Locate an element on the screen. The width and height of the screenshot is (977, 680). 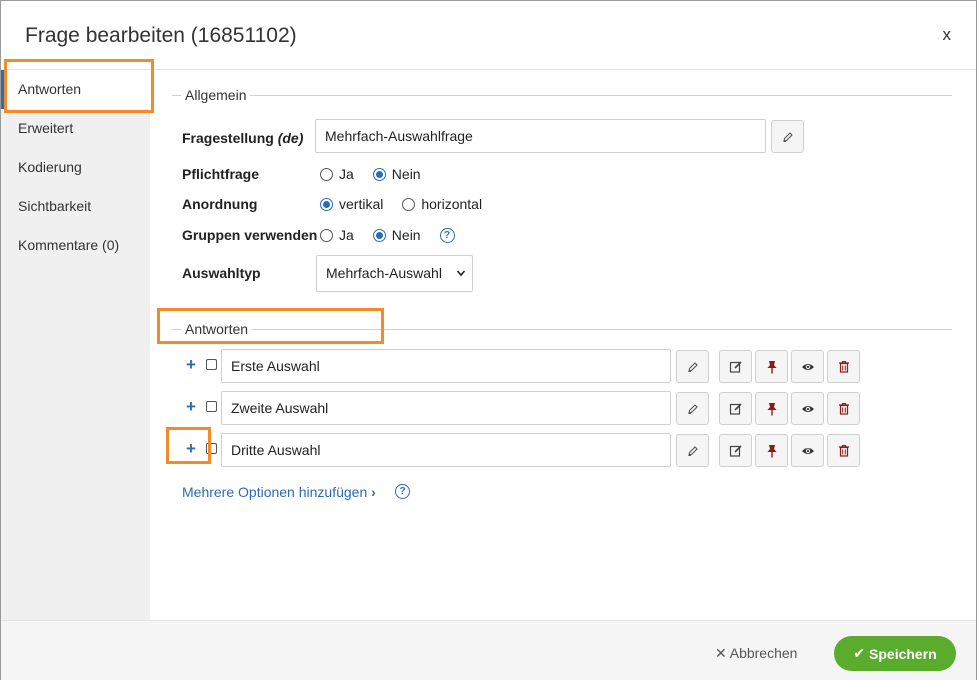
answer-input: Erste Auswahl is located at coordinates (446, 366).